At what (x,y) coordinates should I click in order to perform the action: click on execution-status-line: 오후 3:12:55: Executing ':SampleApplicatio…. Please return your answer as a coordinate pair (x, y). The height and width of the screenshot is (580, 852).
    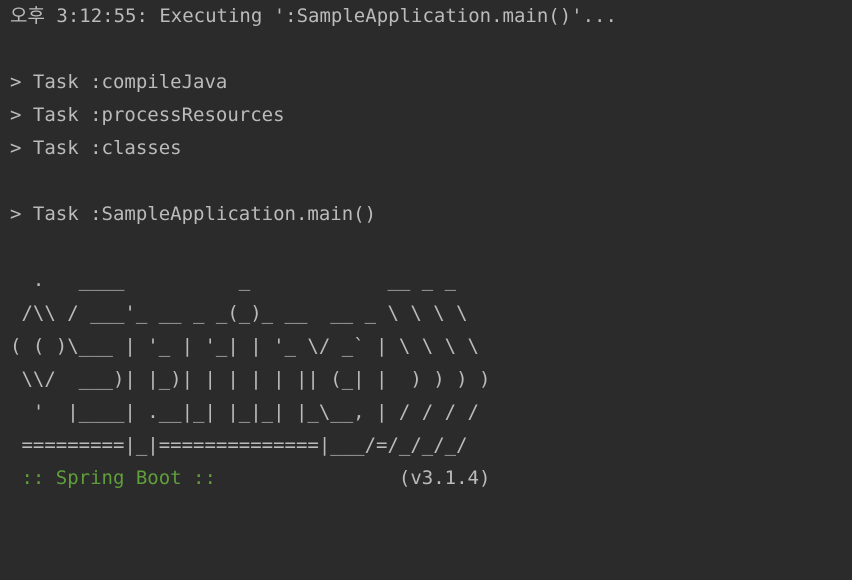
    Looking at the image, I should click on (313, 16).